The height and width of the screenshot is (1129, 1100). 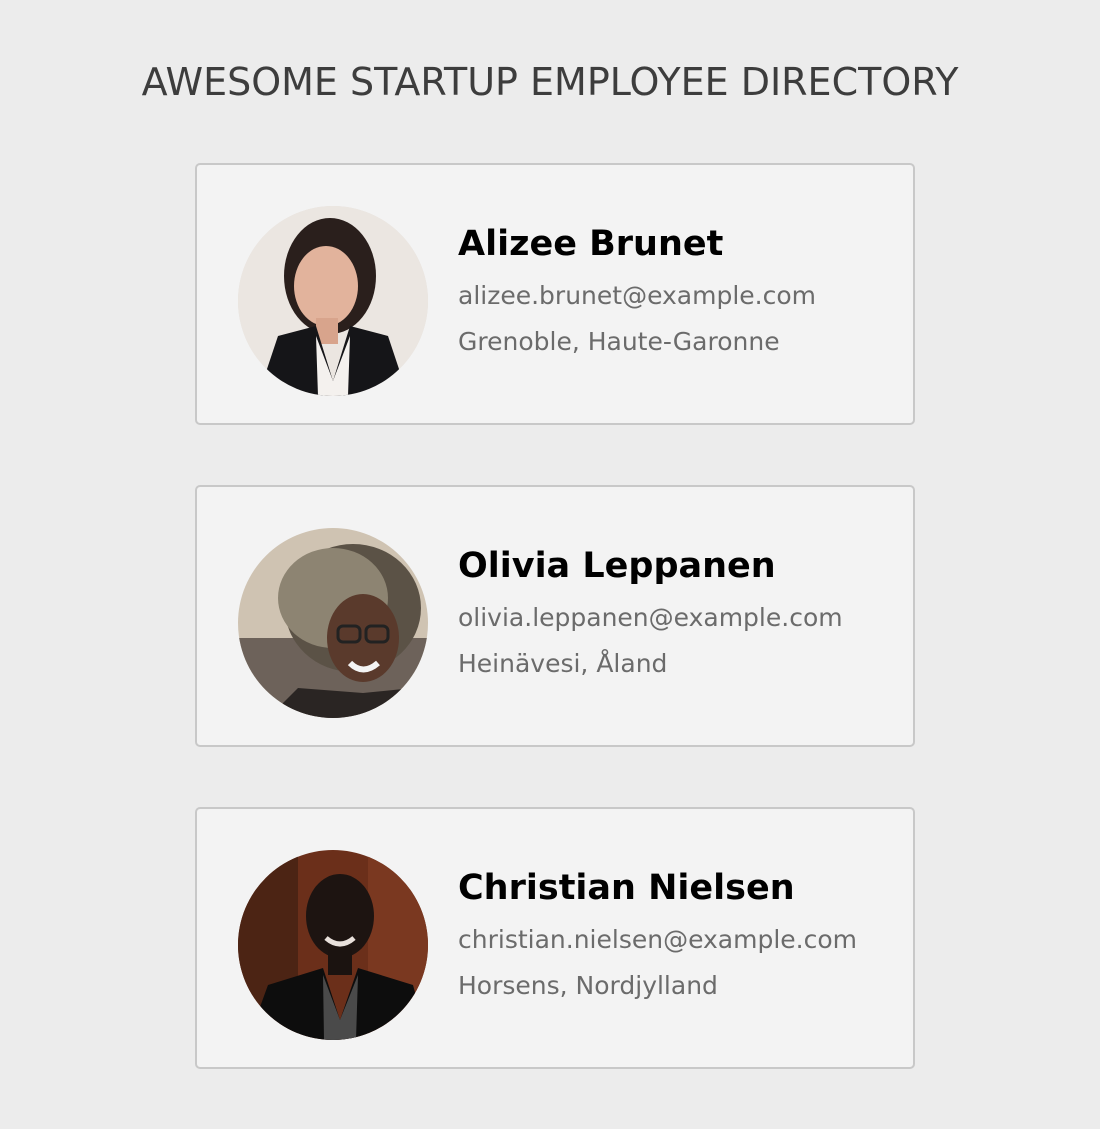 What do you see at coordinates (637, 295) in the screenshot?
I see `employee-email: alizee.brunet@example.com` at bounding box center [637, 295].